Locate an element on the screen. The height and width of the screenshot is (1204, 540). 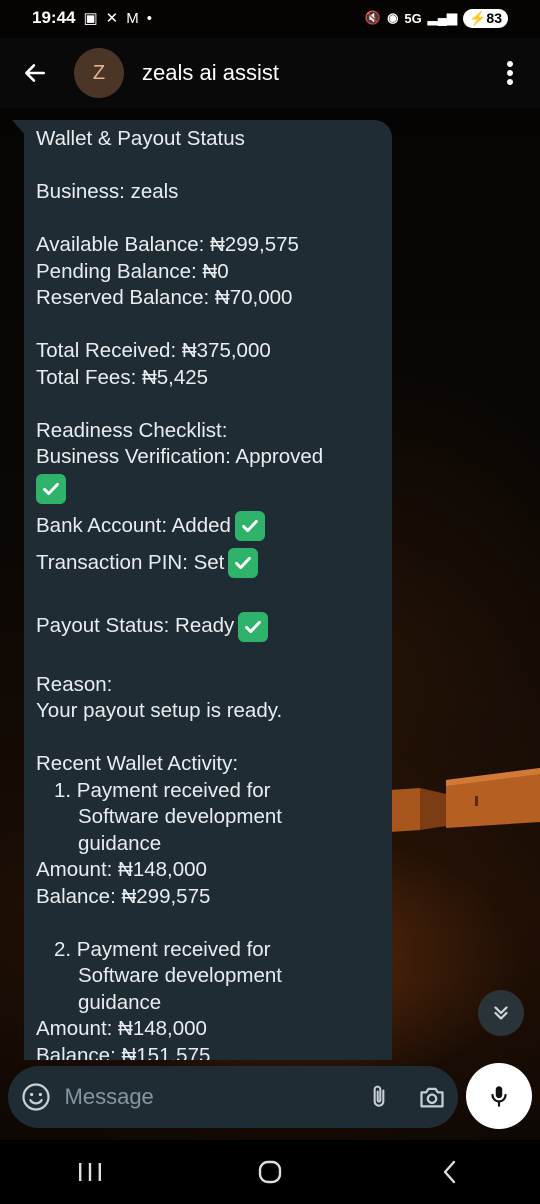
microphone-icon is located at coordinates (499, 1096).